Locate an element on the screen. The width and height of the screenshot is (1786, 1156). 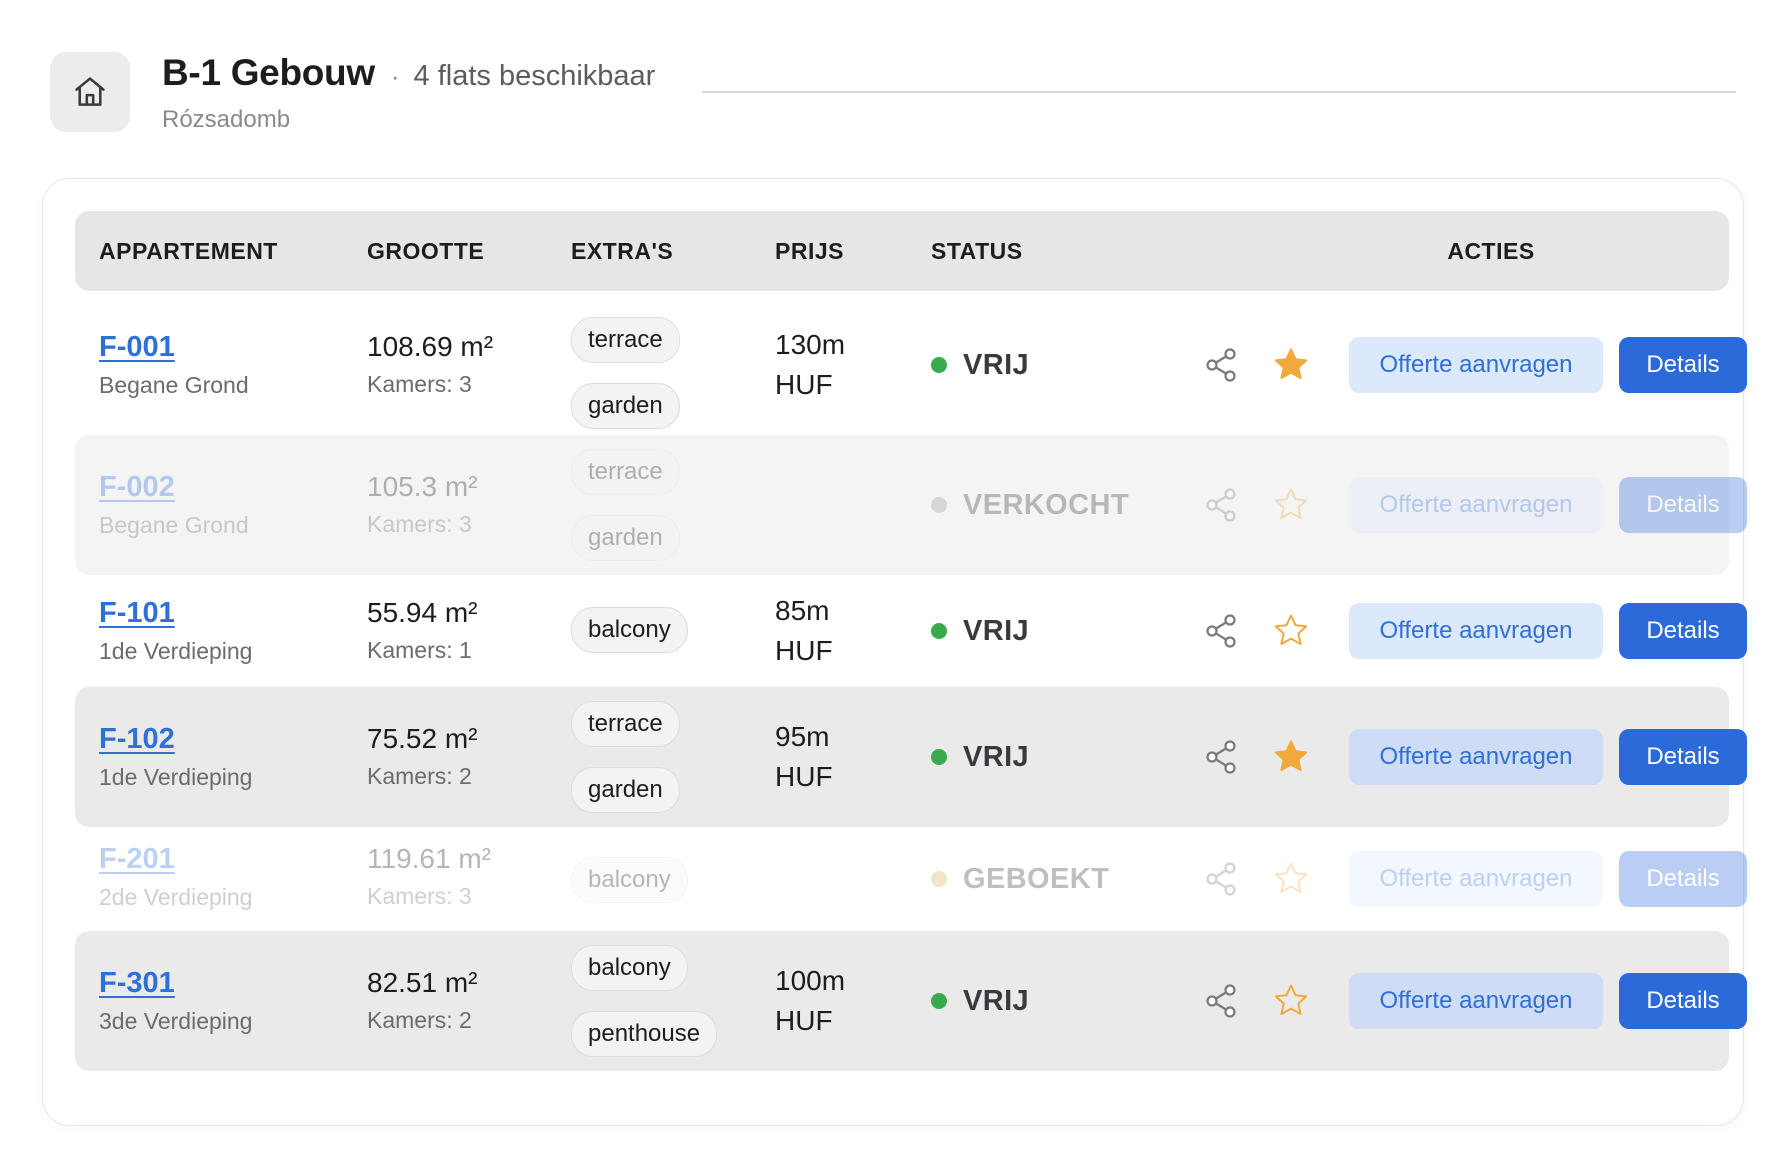
unit-link: F-201 is located at coordinates (175, 859).